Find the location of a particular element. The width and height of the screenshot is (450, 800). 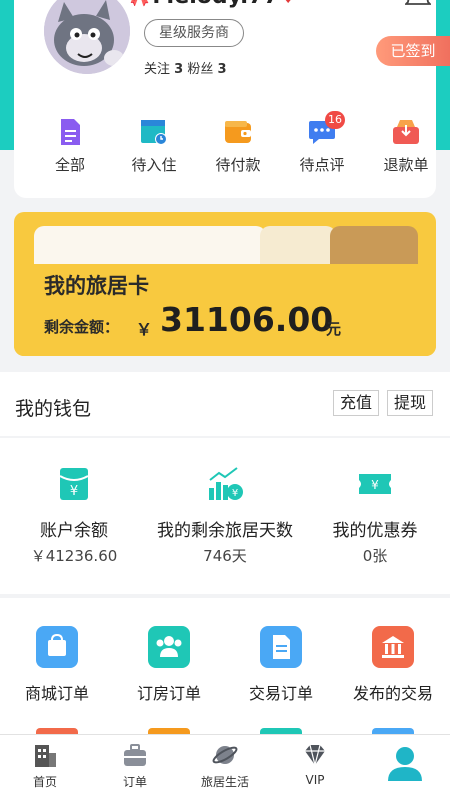

order-pending-payment: 待付款 is located at coordinates (238, 143).